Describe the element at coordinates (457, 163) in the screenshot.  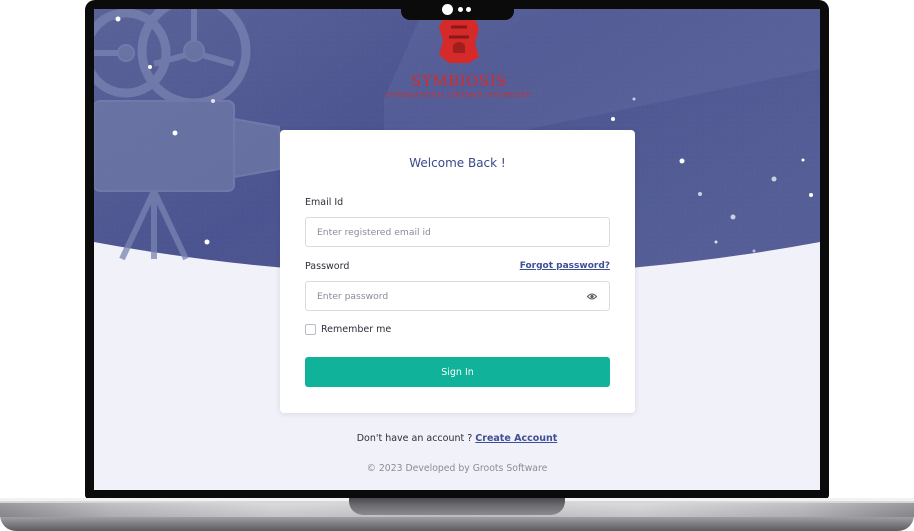
I see `login-title: Welcome Back !` at that location.